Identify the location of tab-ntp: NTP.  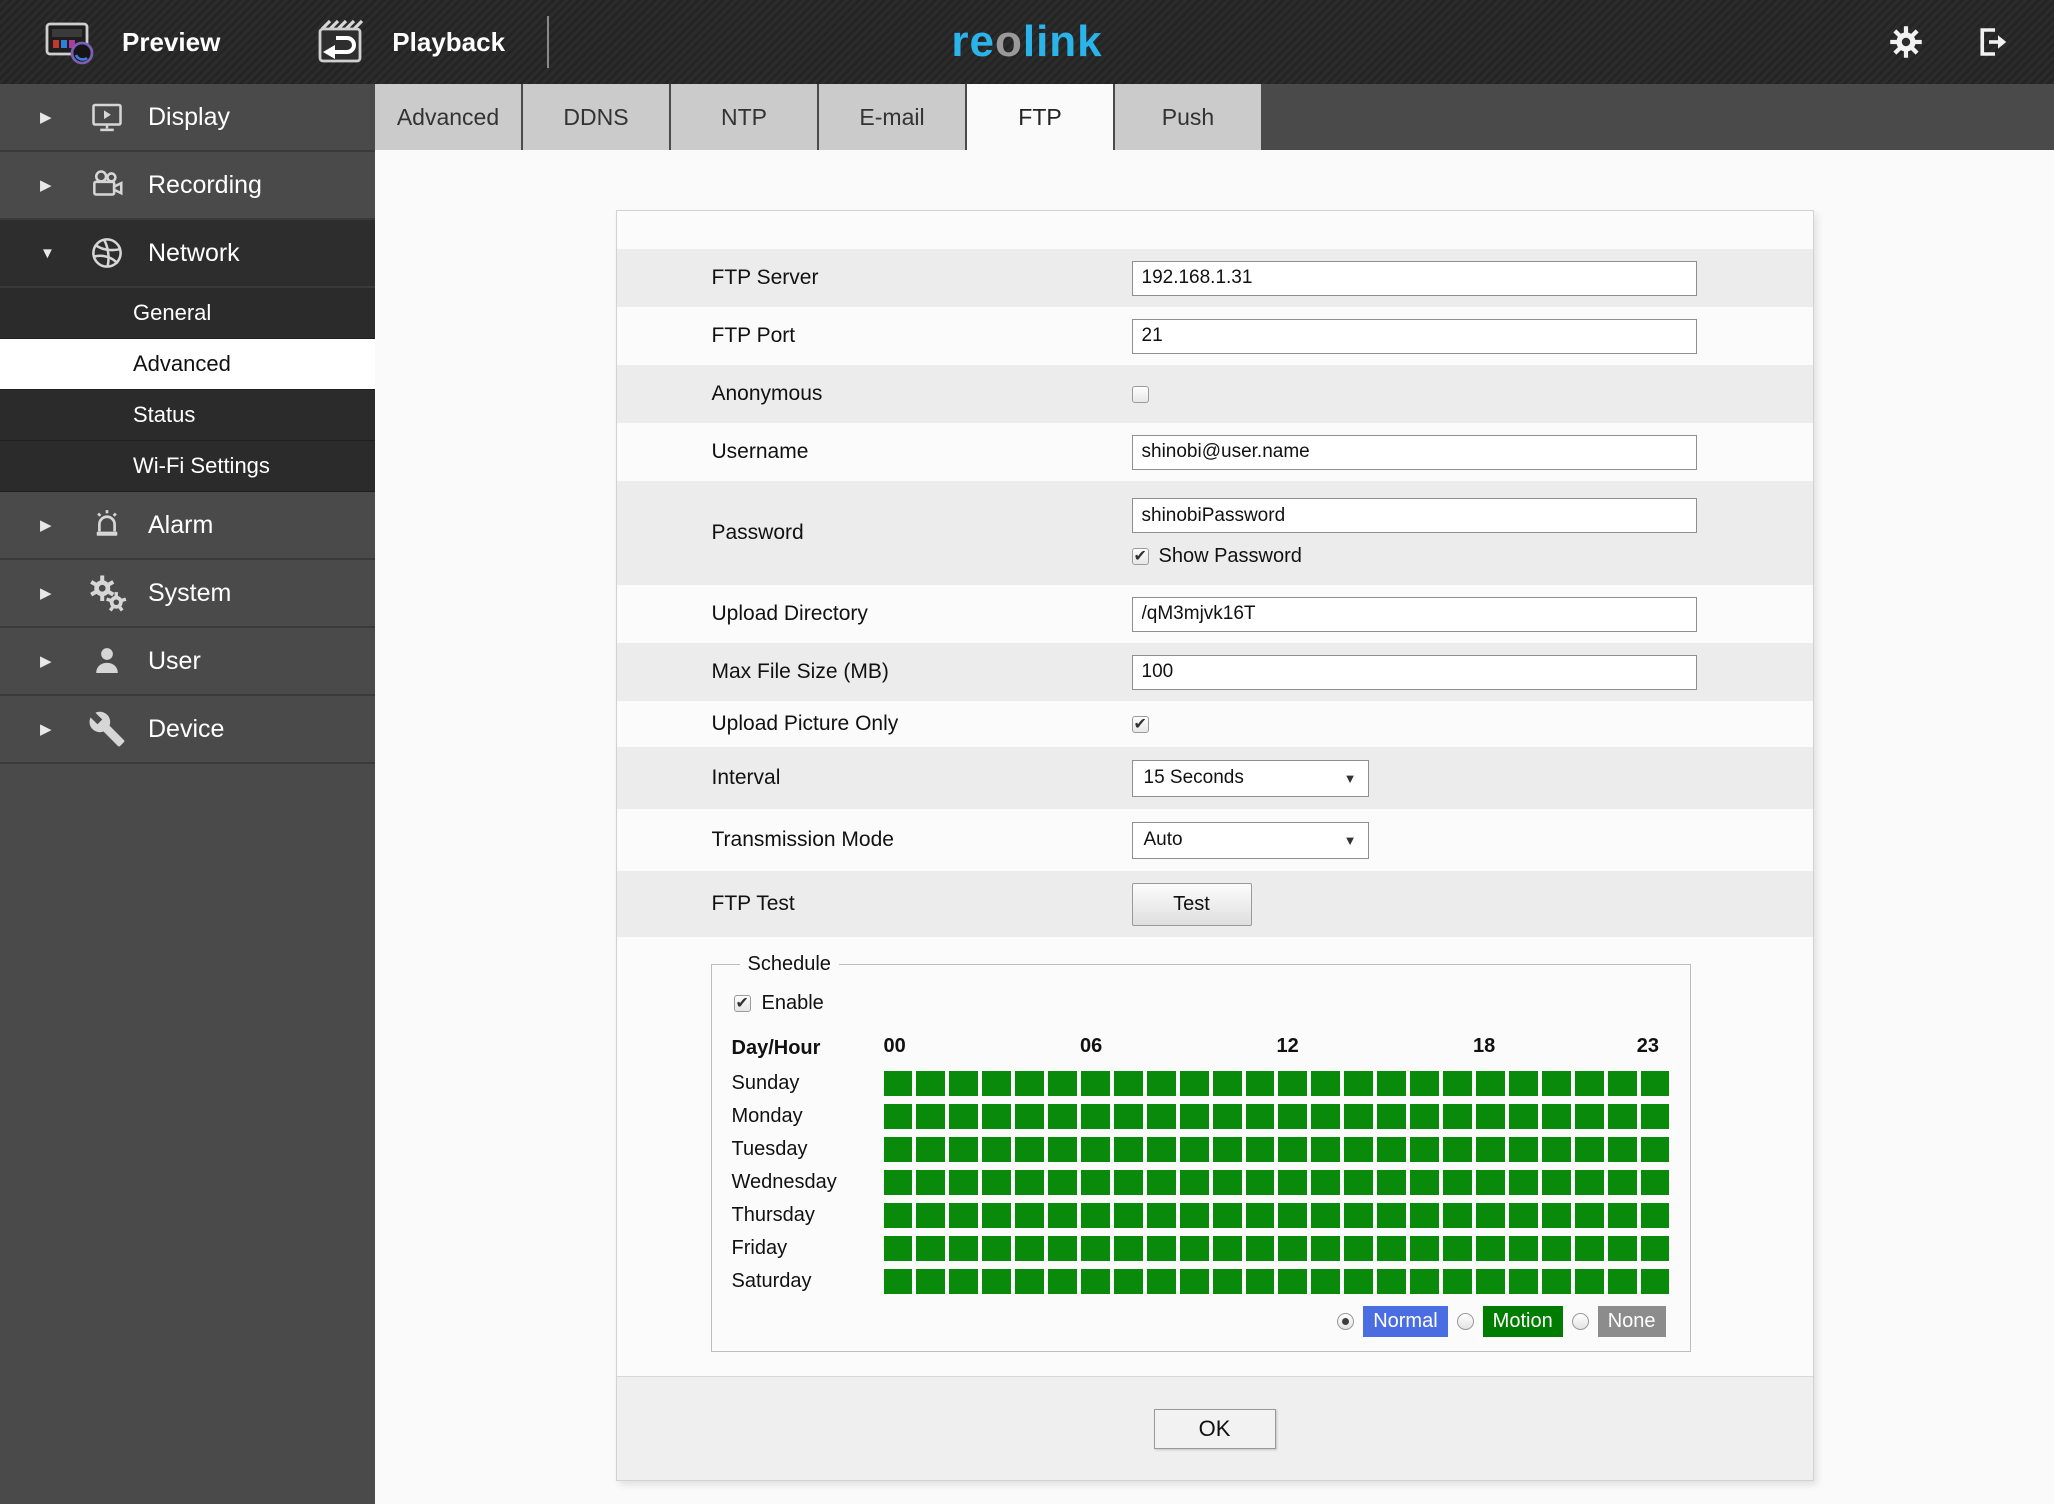
(744, 117).